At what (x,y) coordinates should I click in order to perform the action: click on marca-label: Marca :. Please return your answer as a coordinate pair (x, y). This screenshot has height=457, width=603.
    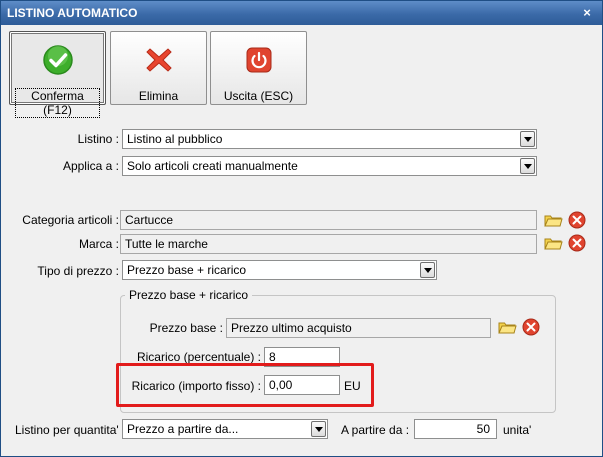
    Looking at the image, I should click on (98, 244).